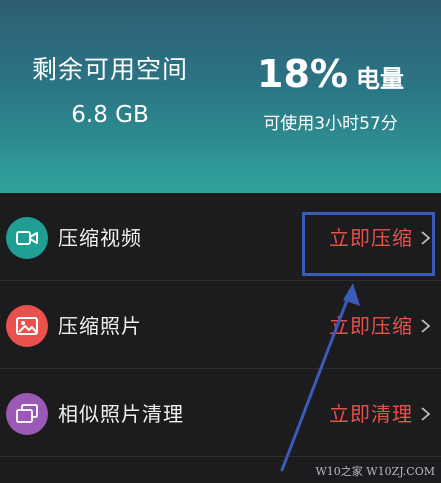 The image size is (441, 483). Describe the element at coordinates (371, 326) in the screenshot. I see `compress-now-button: 立即压缩` at that location.